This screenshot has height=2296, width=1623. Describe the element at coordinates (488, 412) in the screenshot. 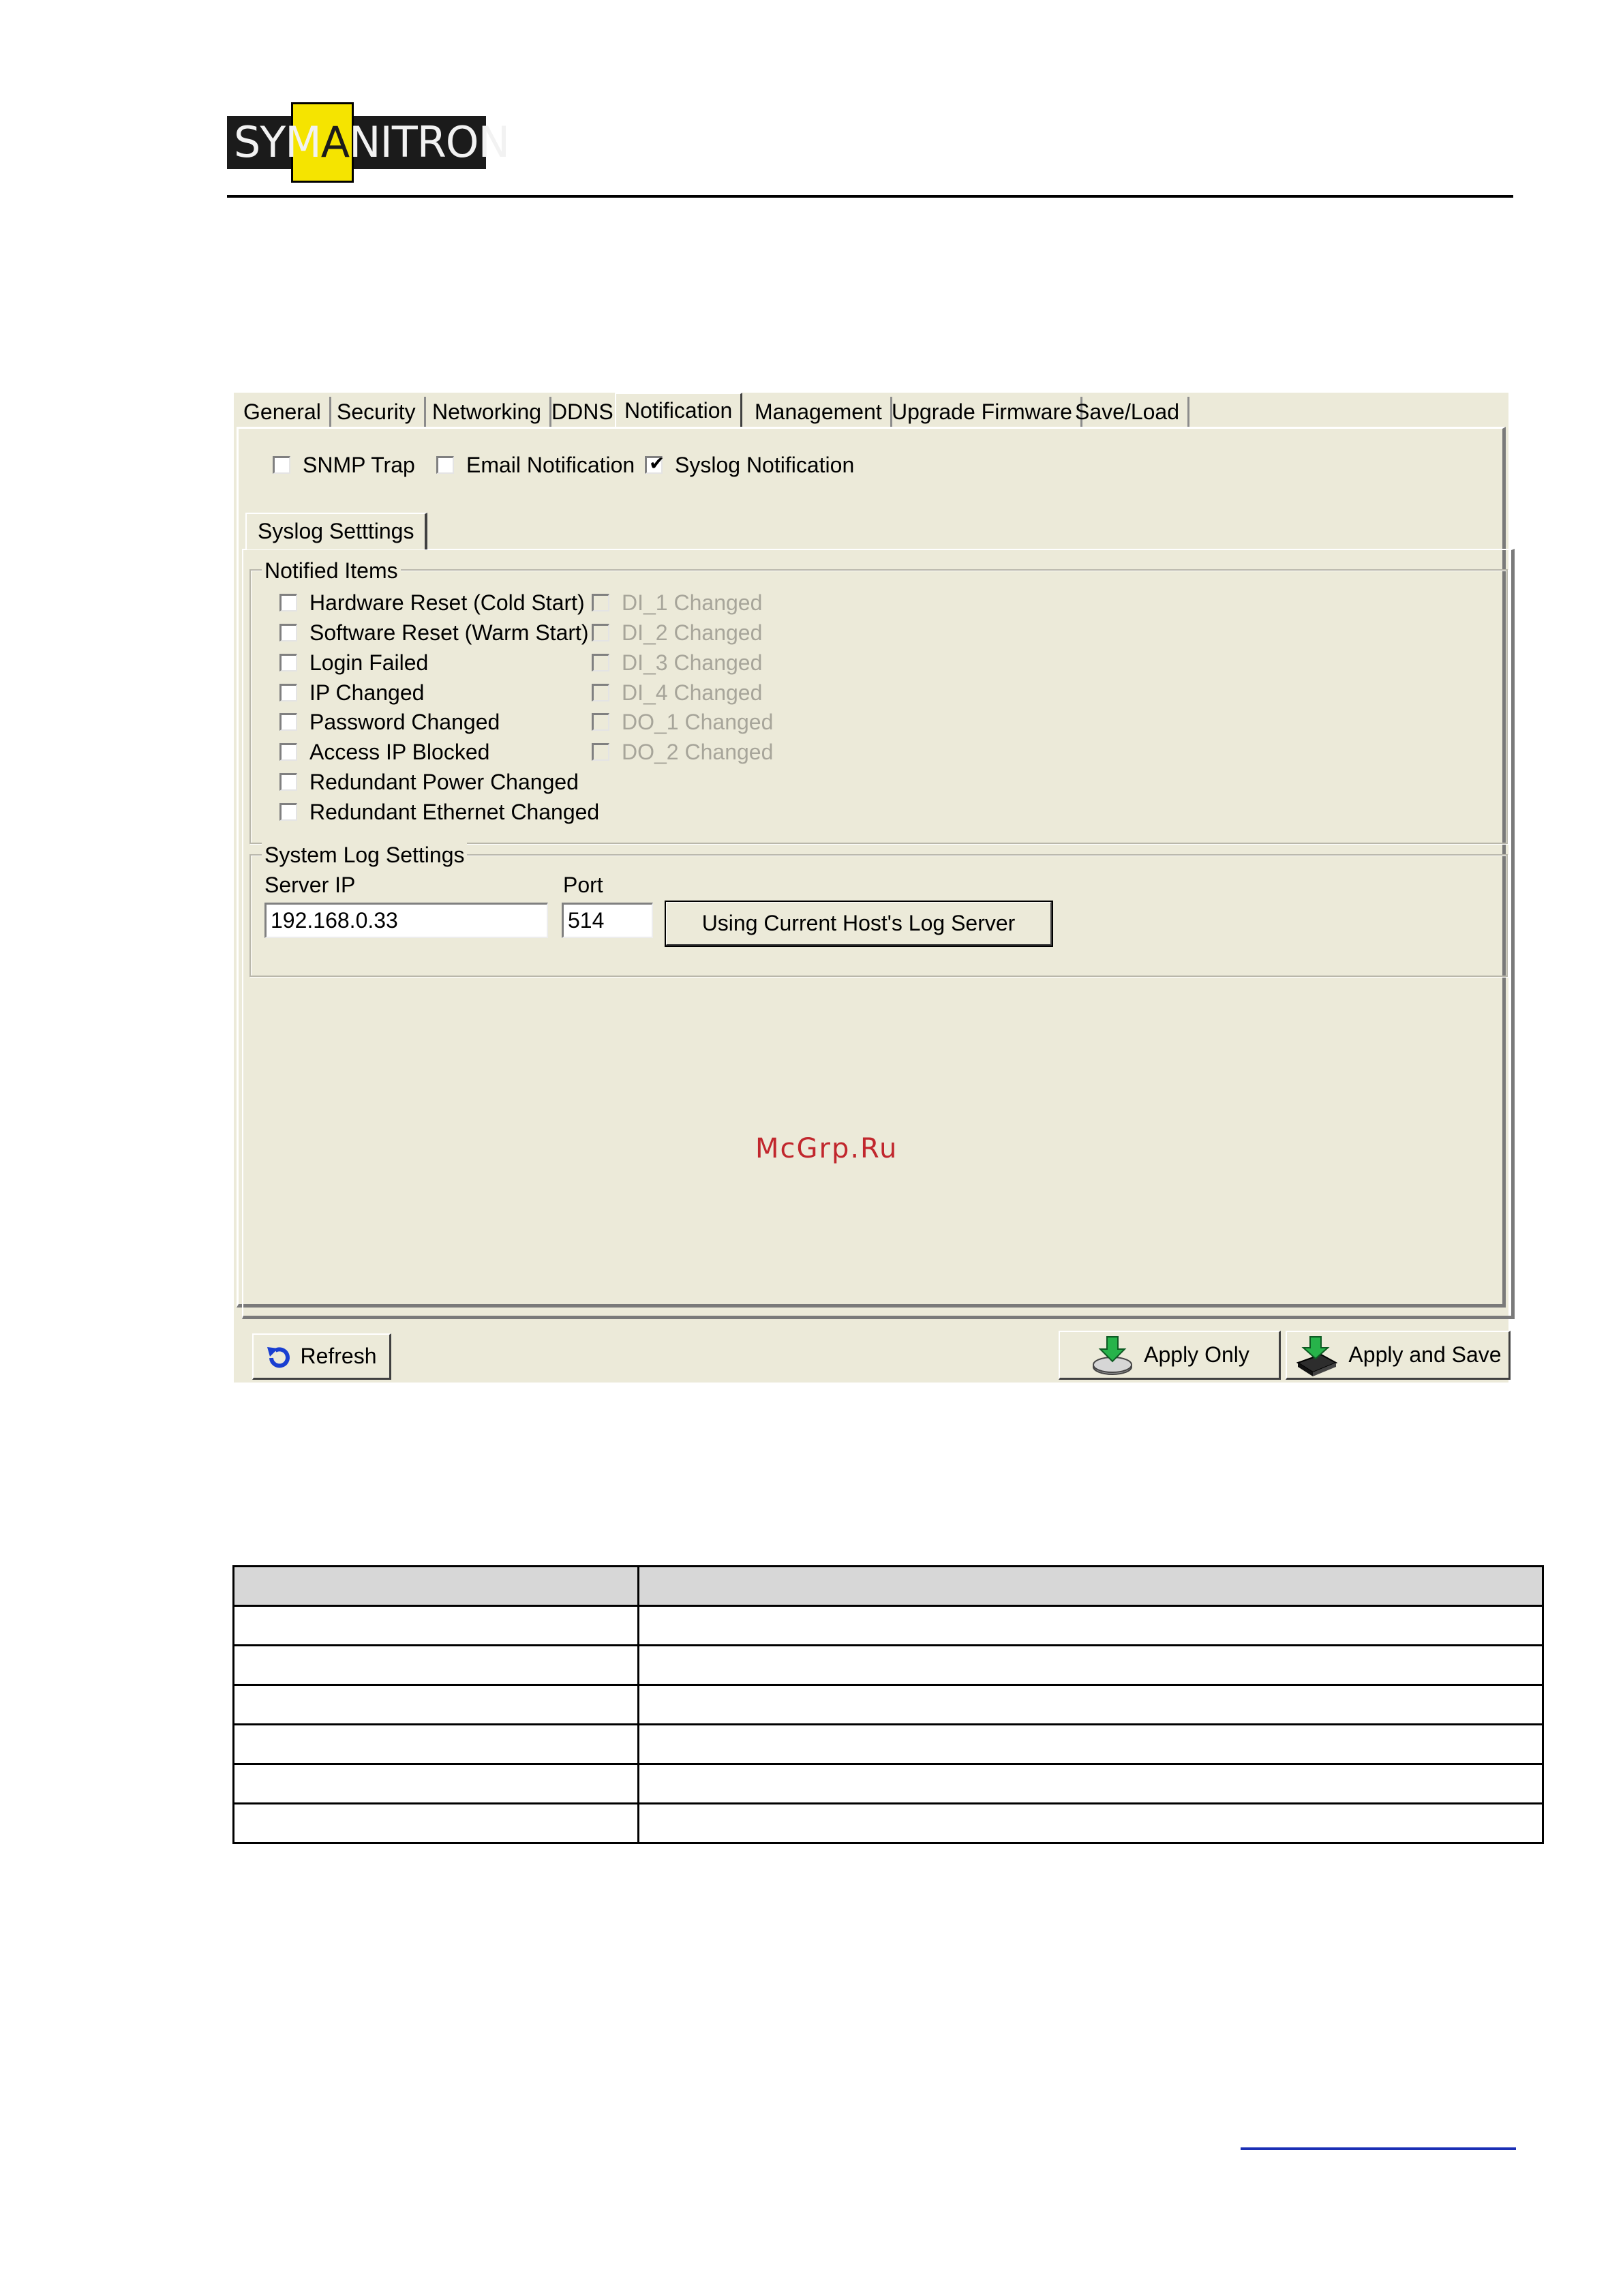

I see `tab-networking: Networking` at that location.